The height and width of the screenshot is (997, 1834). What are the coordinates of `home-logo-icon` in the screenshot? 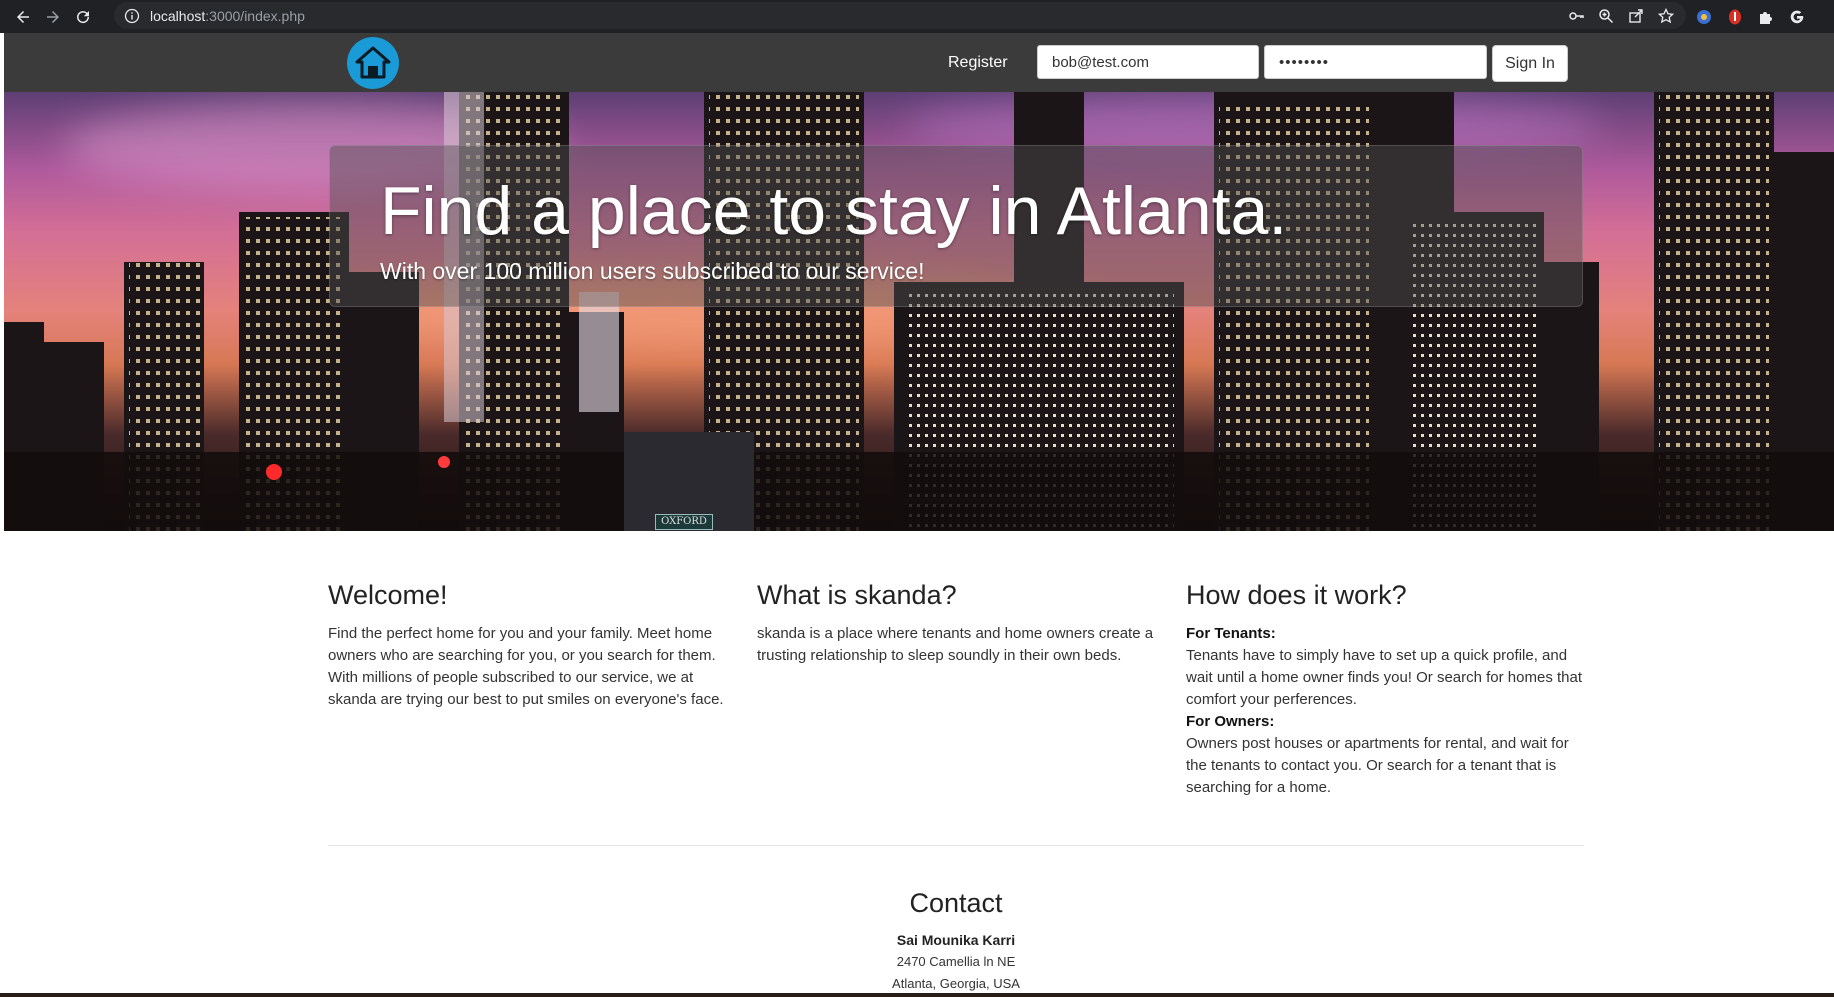 It's located at (373, 63).